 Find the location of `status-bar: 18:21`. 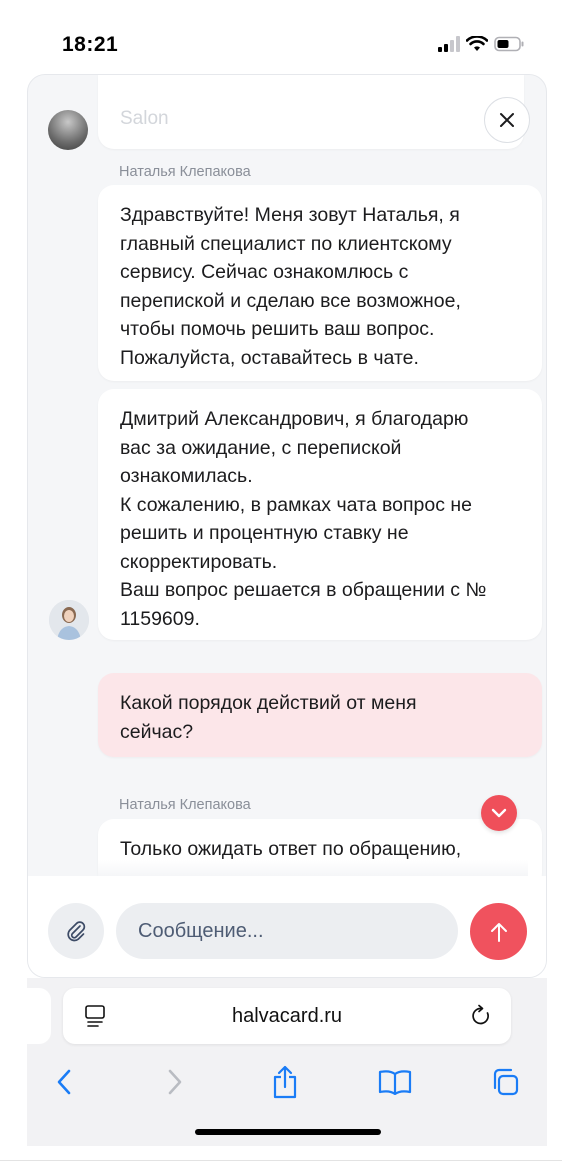

status-bar: 18:21 is located at coordinates (281, 37).